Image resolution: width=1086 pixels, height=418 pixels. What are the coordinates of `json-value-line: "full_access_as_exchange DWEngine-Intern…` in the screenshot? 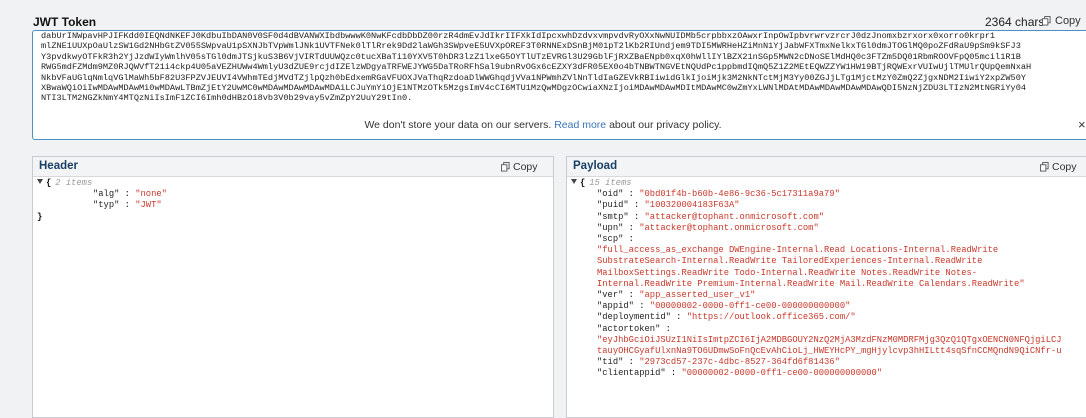 It's located at (816, 250).